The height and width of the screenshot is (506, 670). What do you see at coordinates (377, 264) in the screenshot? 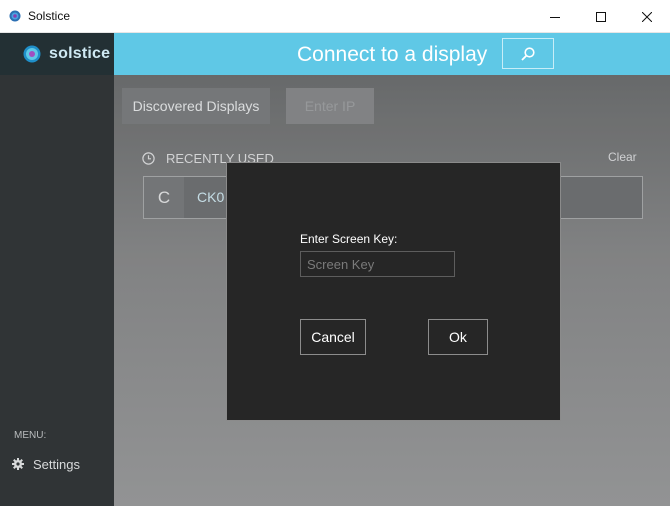
I see `screen-key-input` at bounding box center [377, 264].